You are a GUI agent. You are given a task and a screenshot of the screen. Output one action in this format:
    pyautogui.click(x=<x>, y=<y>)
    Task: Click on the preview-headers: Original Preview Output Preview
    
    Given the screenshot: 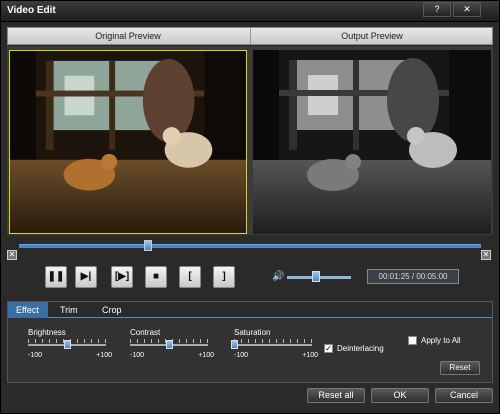 What is the action you would take?
    pyautogui.click(x=250, y=36)
    